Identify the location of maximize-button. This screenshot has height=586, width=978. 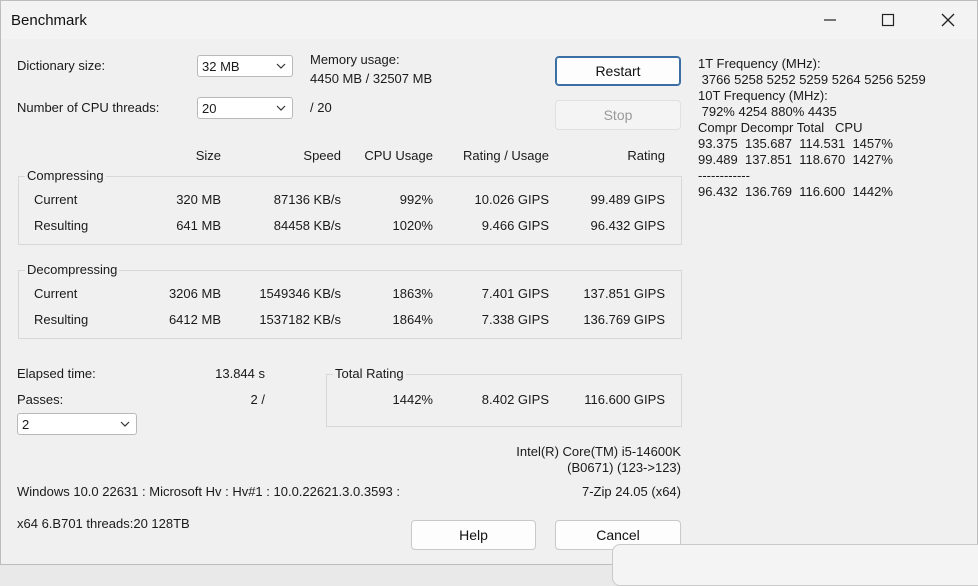
(888, 20).